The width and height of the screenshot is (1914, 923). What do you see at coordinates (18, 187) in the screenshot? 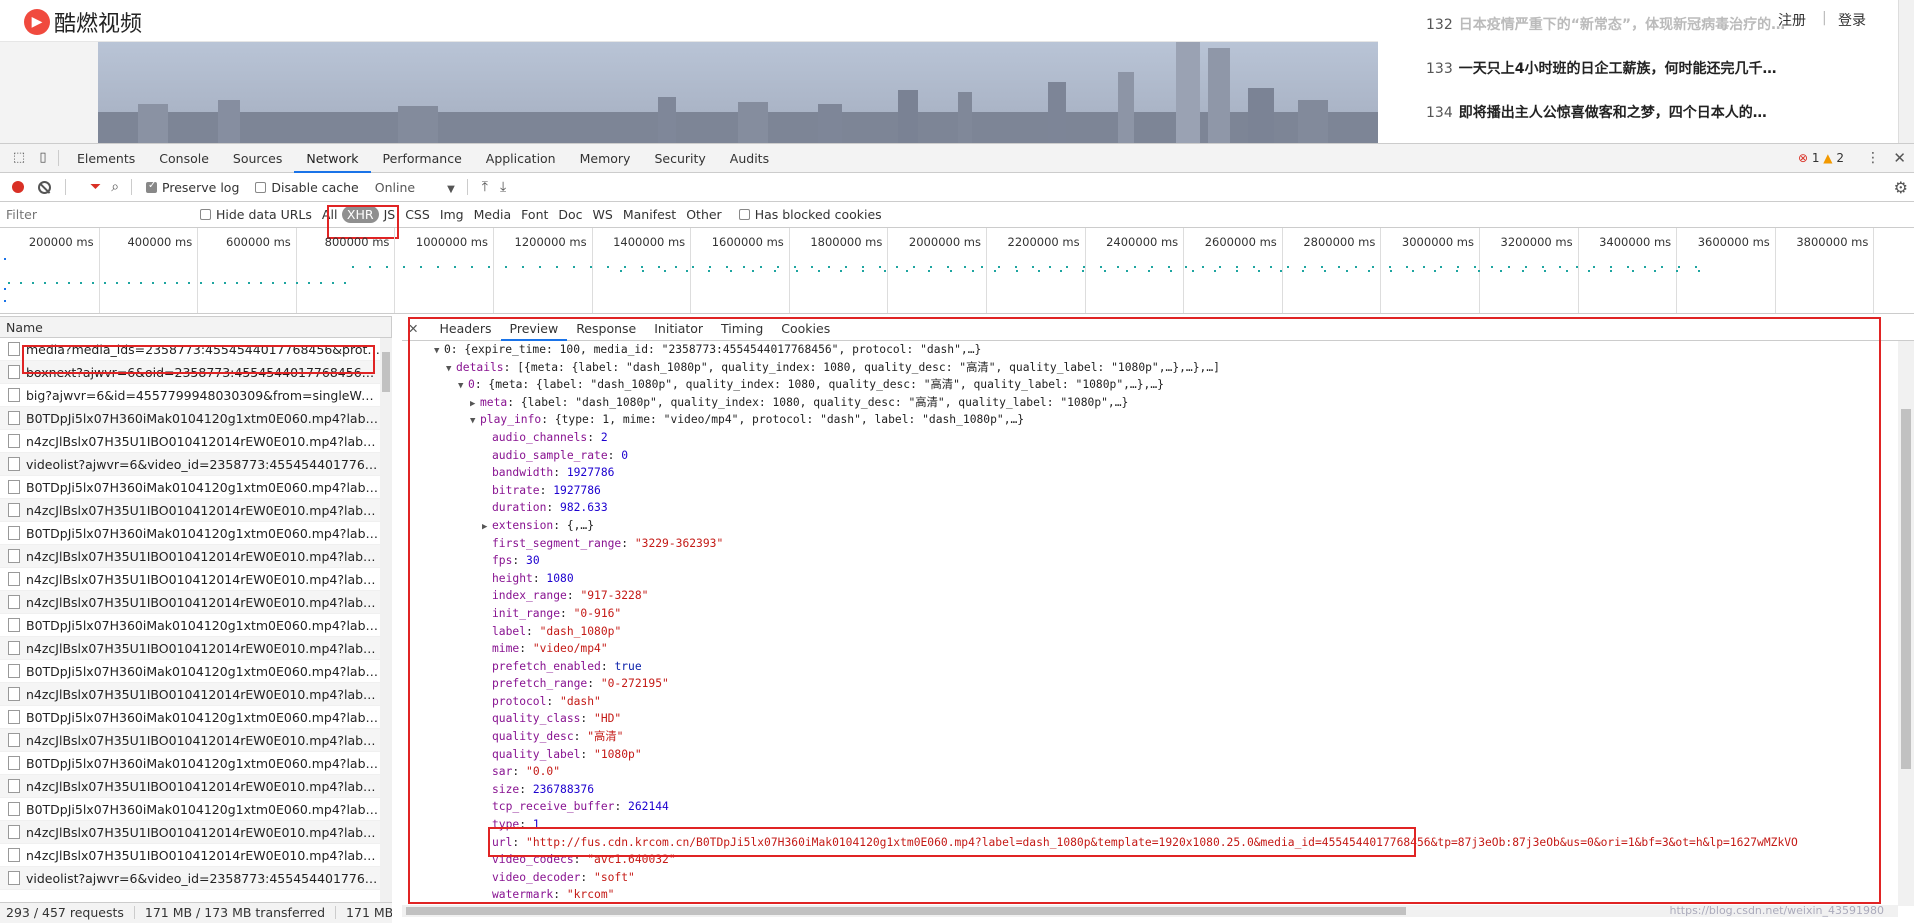
I see `record-icon` at bounding box center [18, 187].